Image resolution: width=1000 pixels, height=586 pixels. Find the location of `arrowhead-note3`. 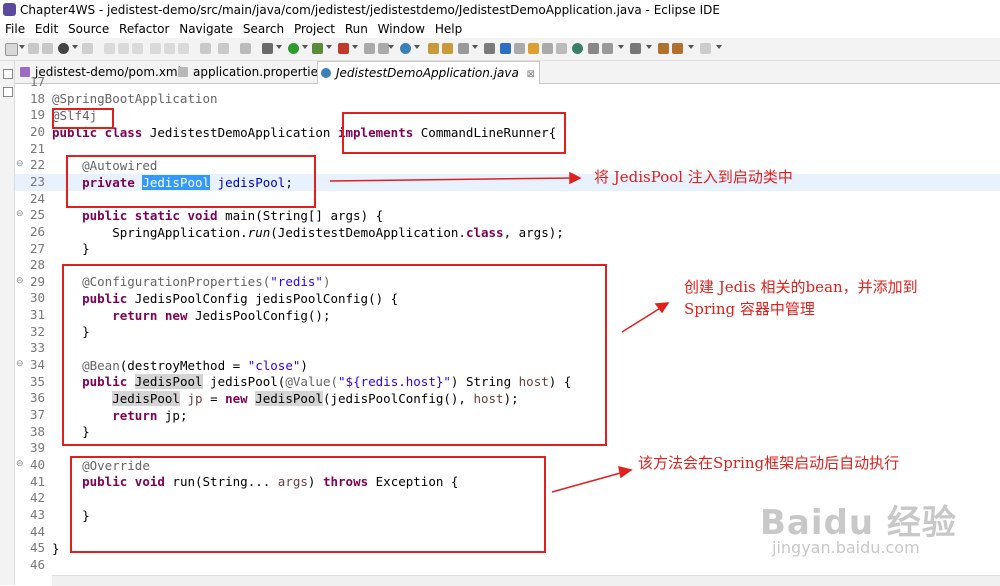

arrowhead-note3 is located at coordinates (625, 472).